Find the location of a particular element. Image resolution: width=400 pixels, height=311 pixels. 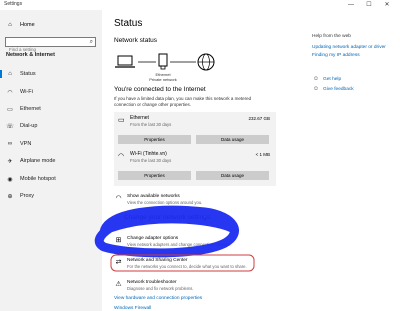

sidebar-item-label: Dial-up is located at coordinates (29, 126).